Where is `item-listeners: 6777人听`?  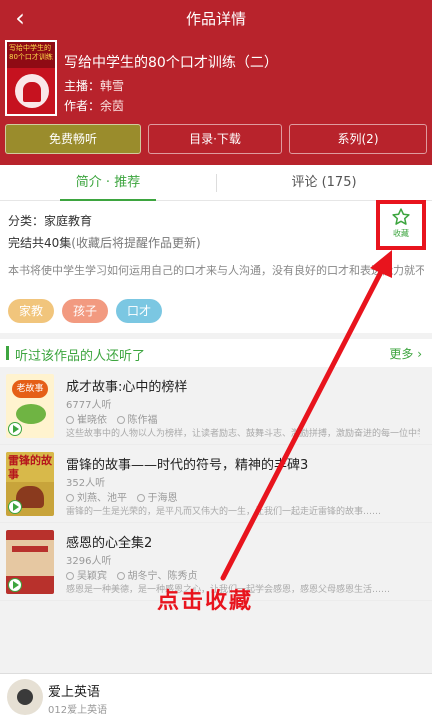
item-listeners: 6777人听 is located at coordinates (89, 405).